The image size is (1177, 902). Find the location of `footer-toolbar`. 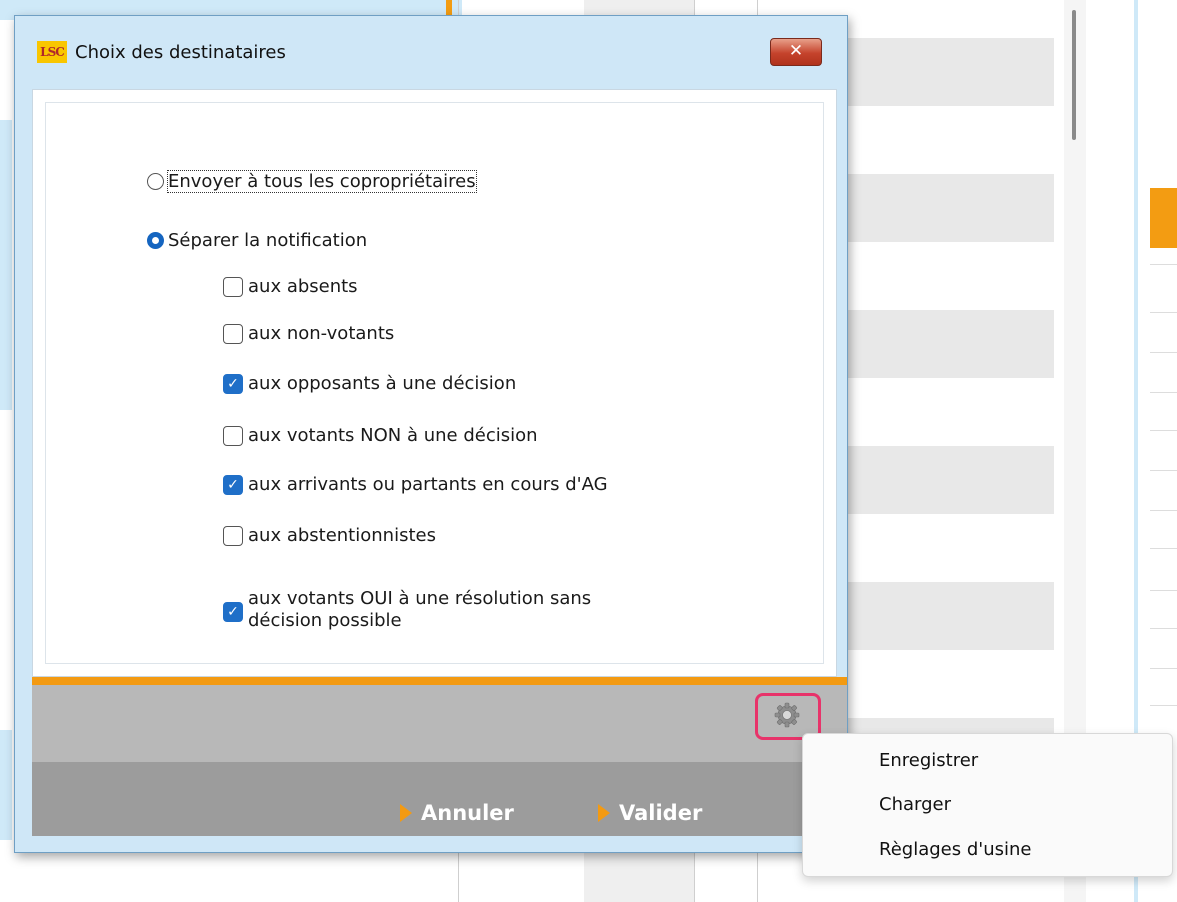

footer-toolbar is located at coordinates (439, 723).